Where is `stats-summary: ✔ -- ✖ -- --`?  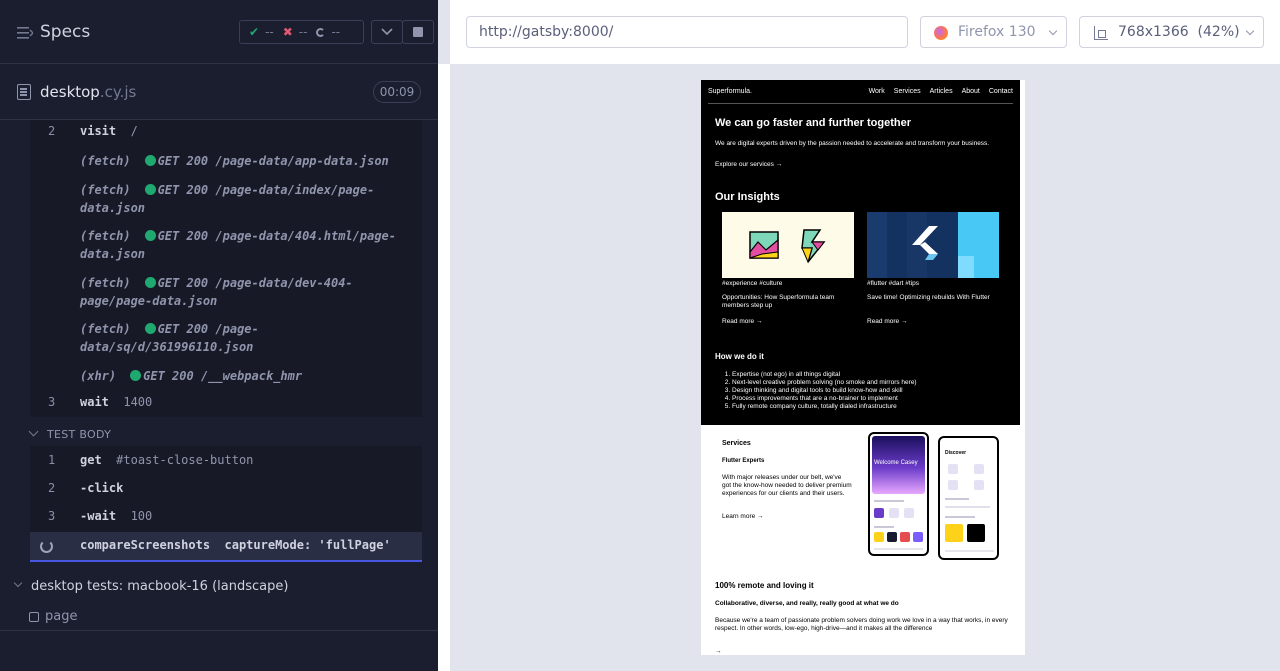 stats-summary: ✔ -- ✖ -- -- is located at coordinates (301, 32).